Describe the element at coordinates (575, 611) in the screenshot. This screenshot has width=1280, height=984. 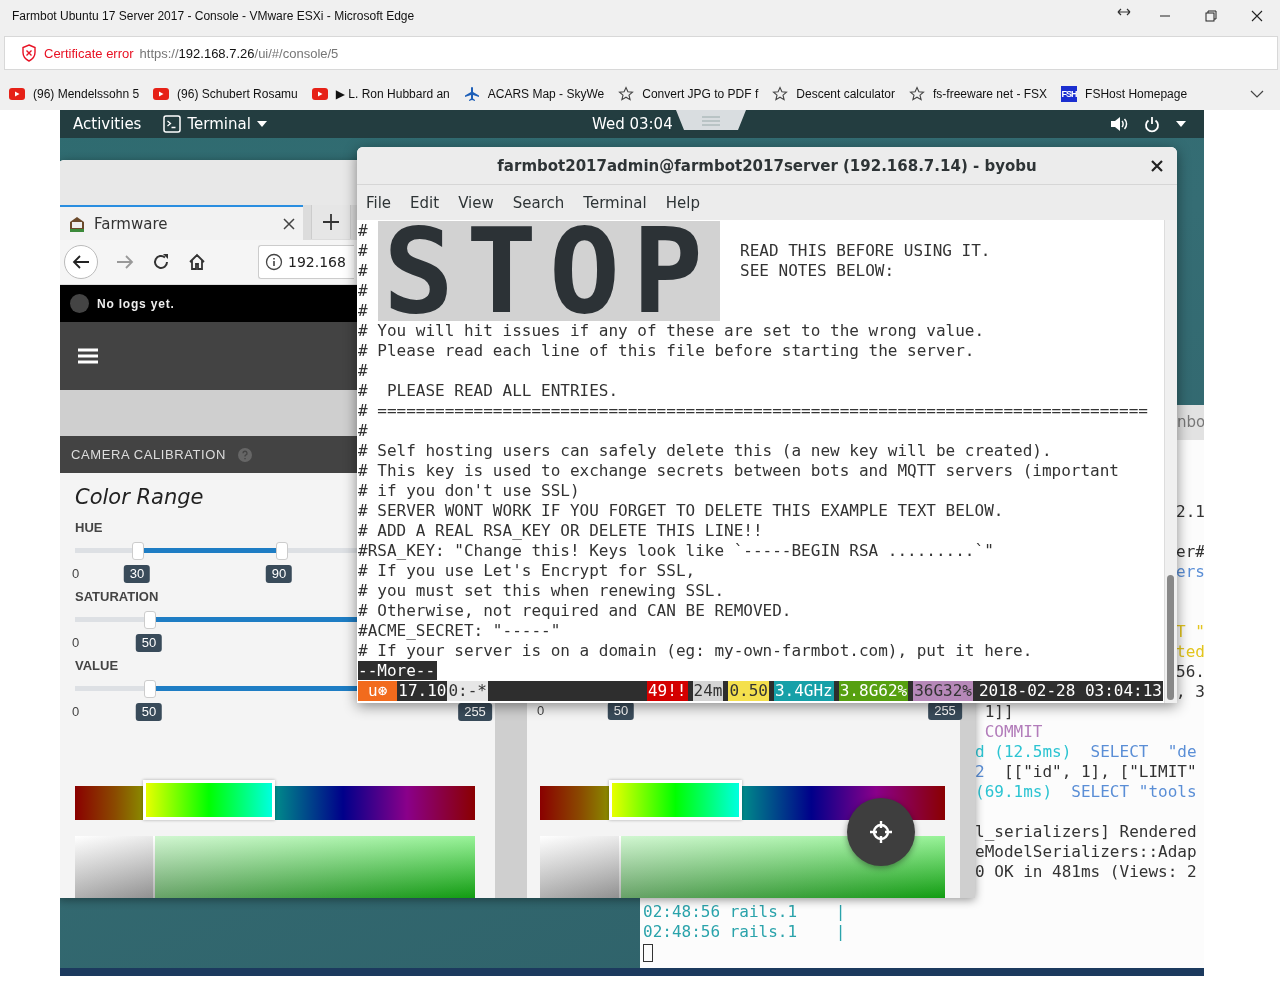
I see `terminal-line: # Otherwise, not required and CAN BE REMOVED.` at that location.